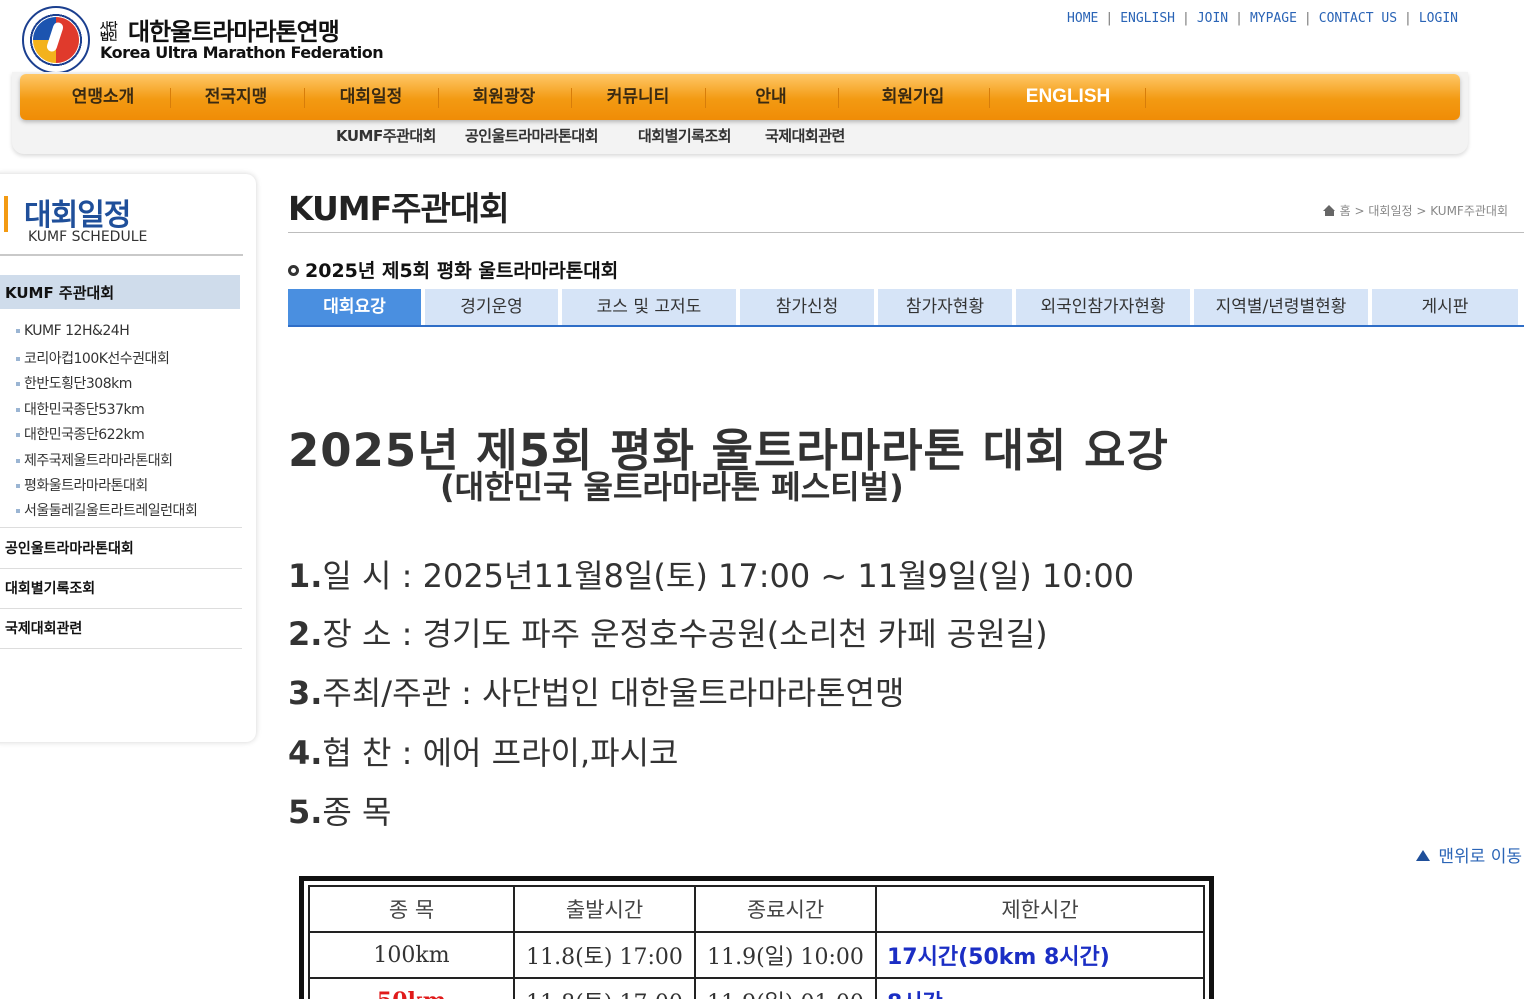 The image size is (1536, 999). Describe the element at coordinates (236, 97) in the screenshot. I see `menu-item-branches: 전국지맹` at that location.